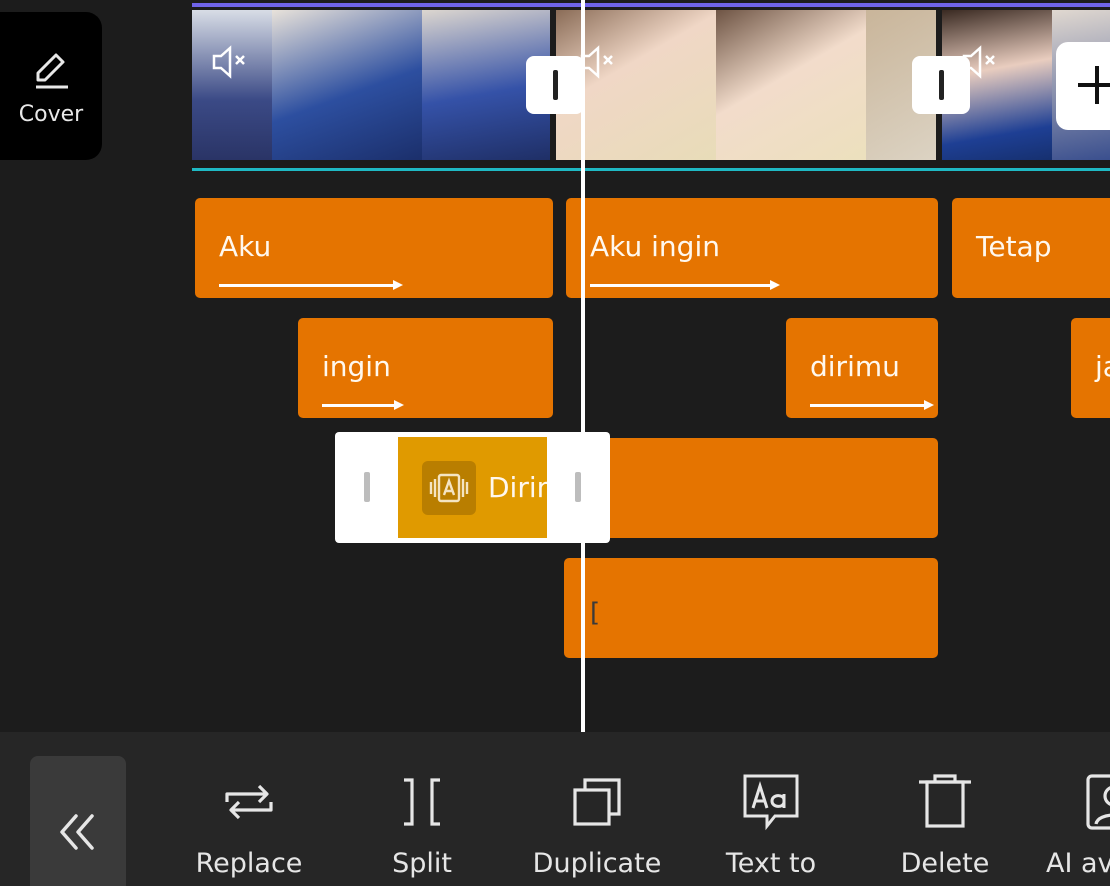 The image size is (1110, 886). I want to click on text-clip-label: dirimu, so click(855, 366).